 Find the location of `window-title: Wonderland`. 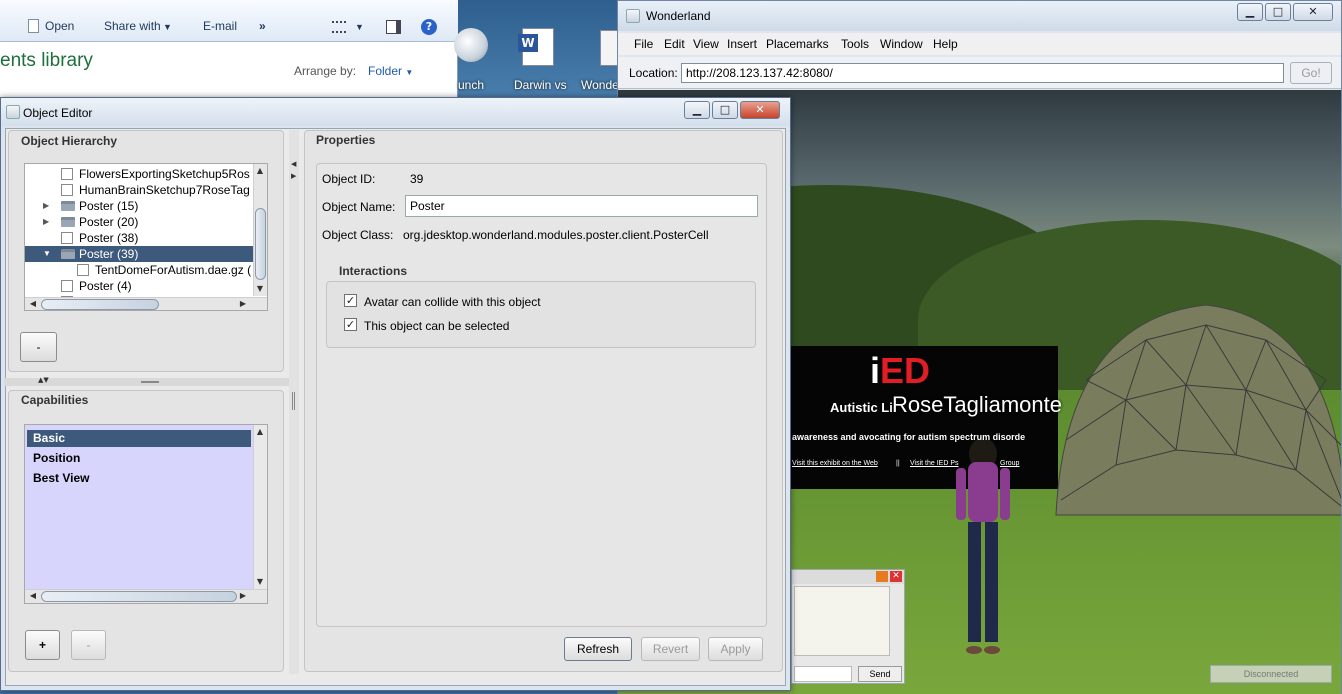

window-title: Wonderland is located at coordinates (678, 16).